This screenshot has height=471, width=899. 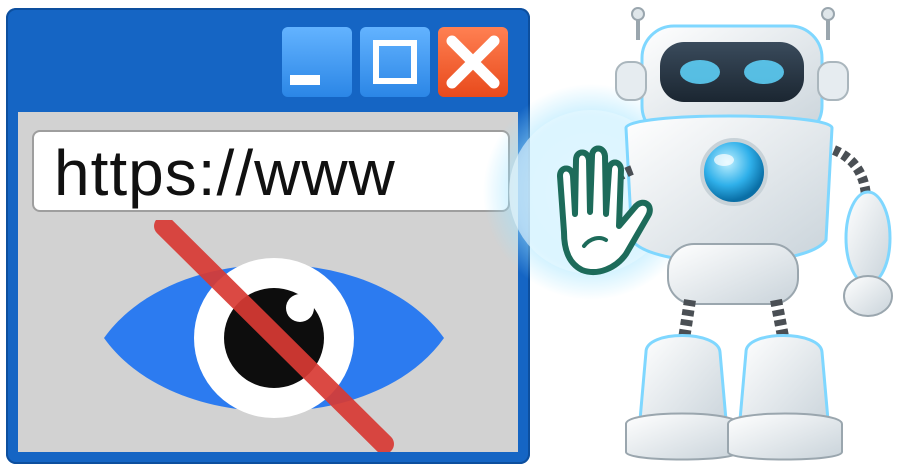 I want to click on robot-foot-right, so click(x=785, y=436).